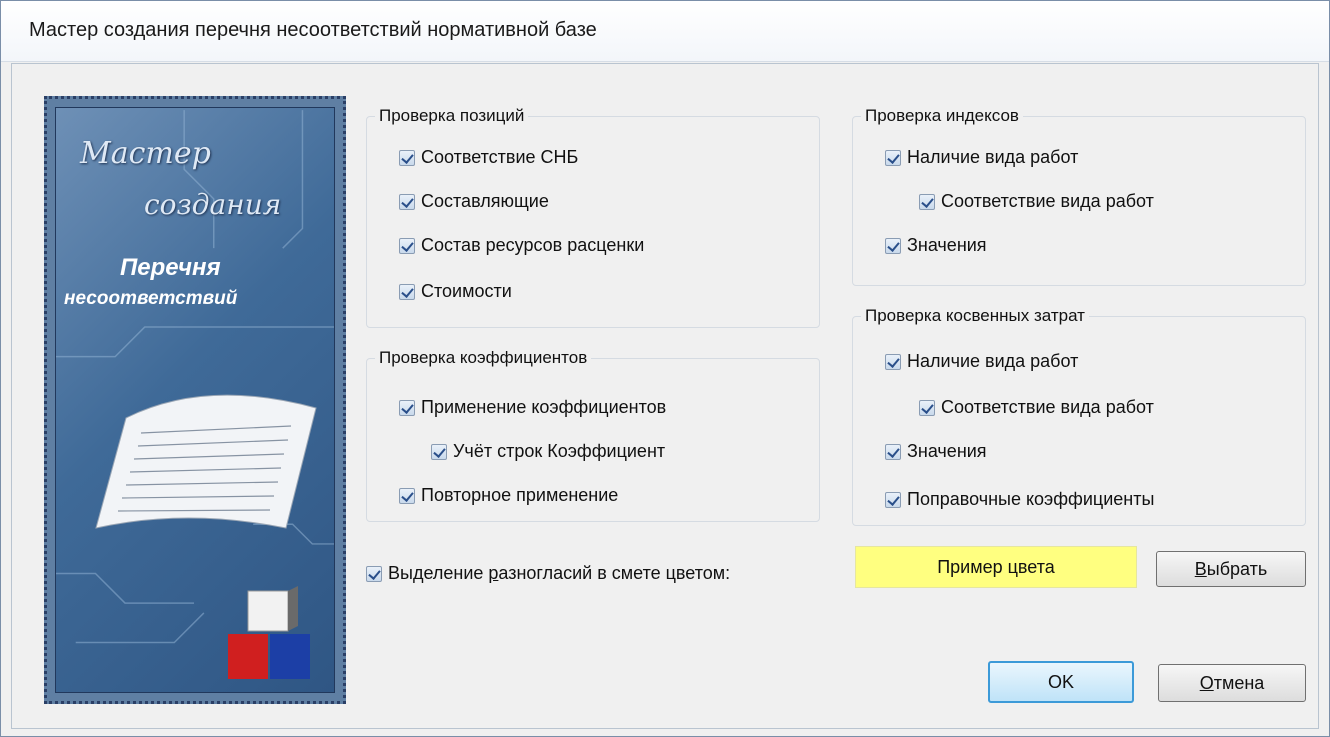  What do you see at coordinates (544, 407) in the screenshot?
I see `checkbox-label: Применение коэффициентов` at bounding box center [544, 407].